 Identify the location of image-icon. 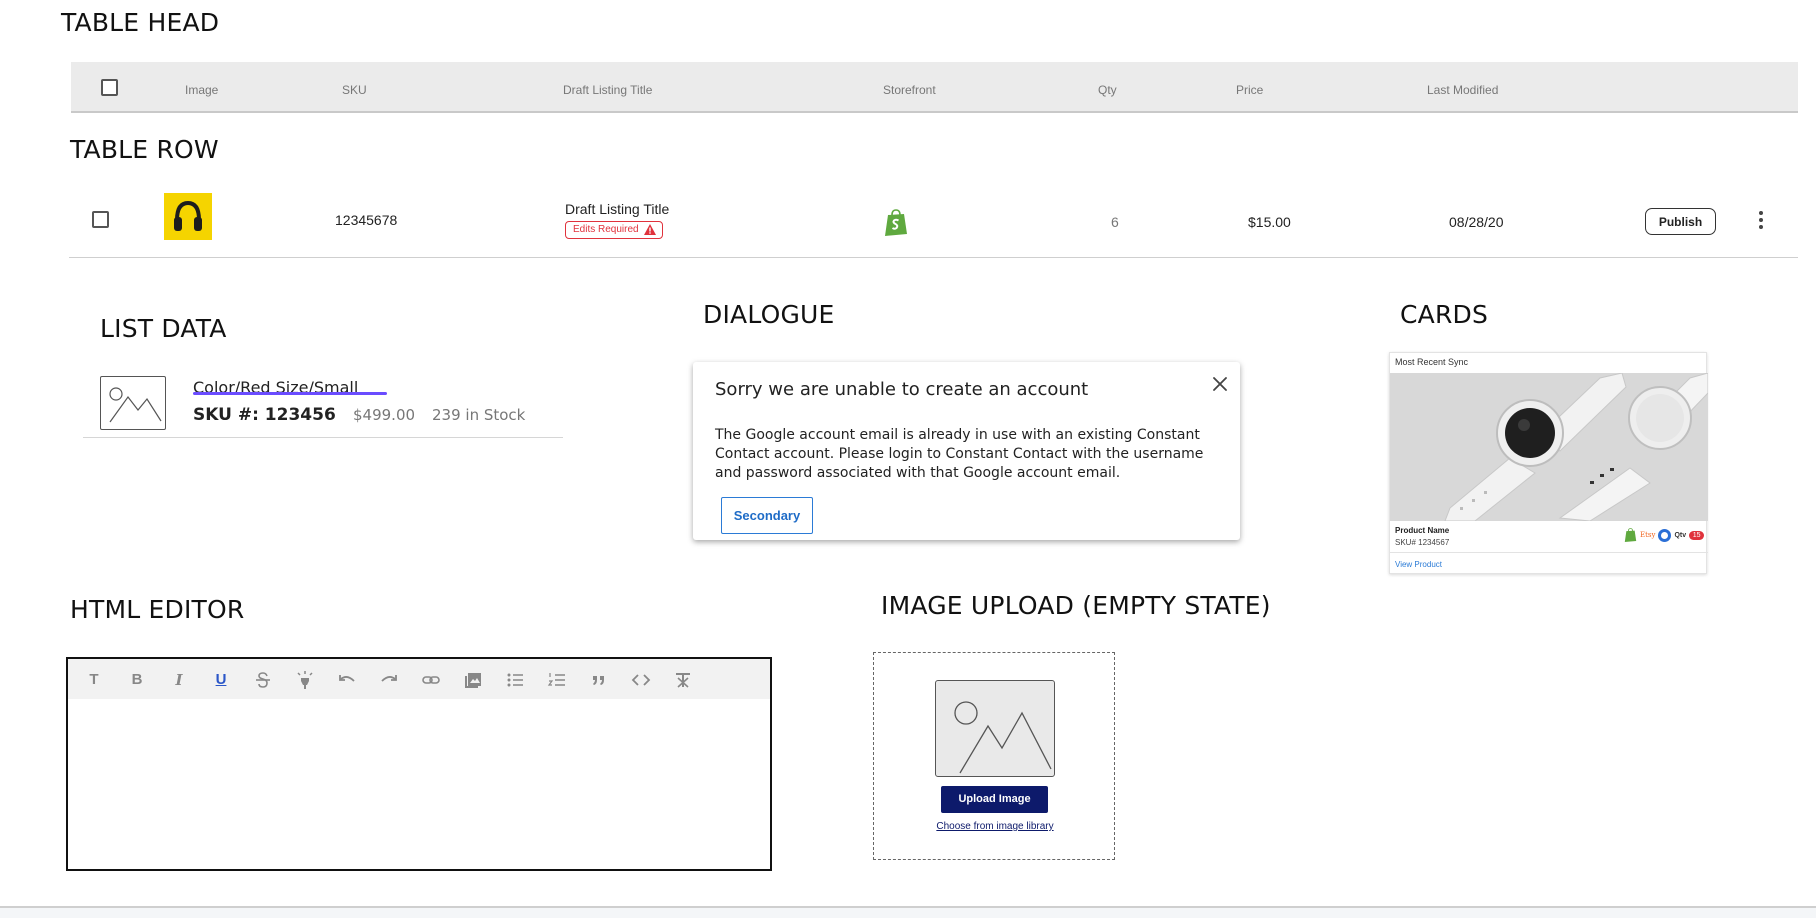
(473, 680).